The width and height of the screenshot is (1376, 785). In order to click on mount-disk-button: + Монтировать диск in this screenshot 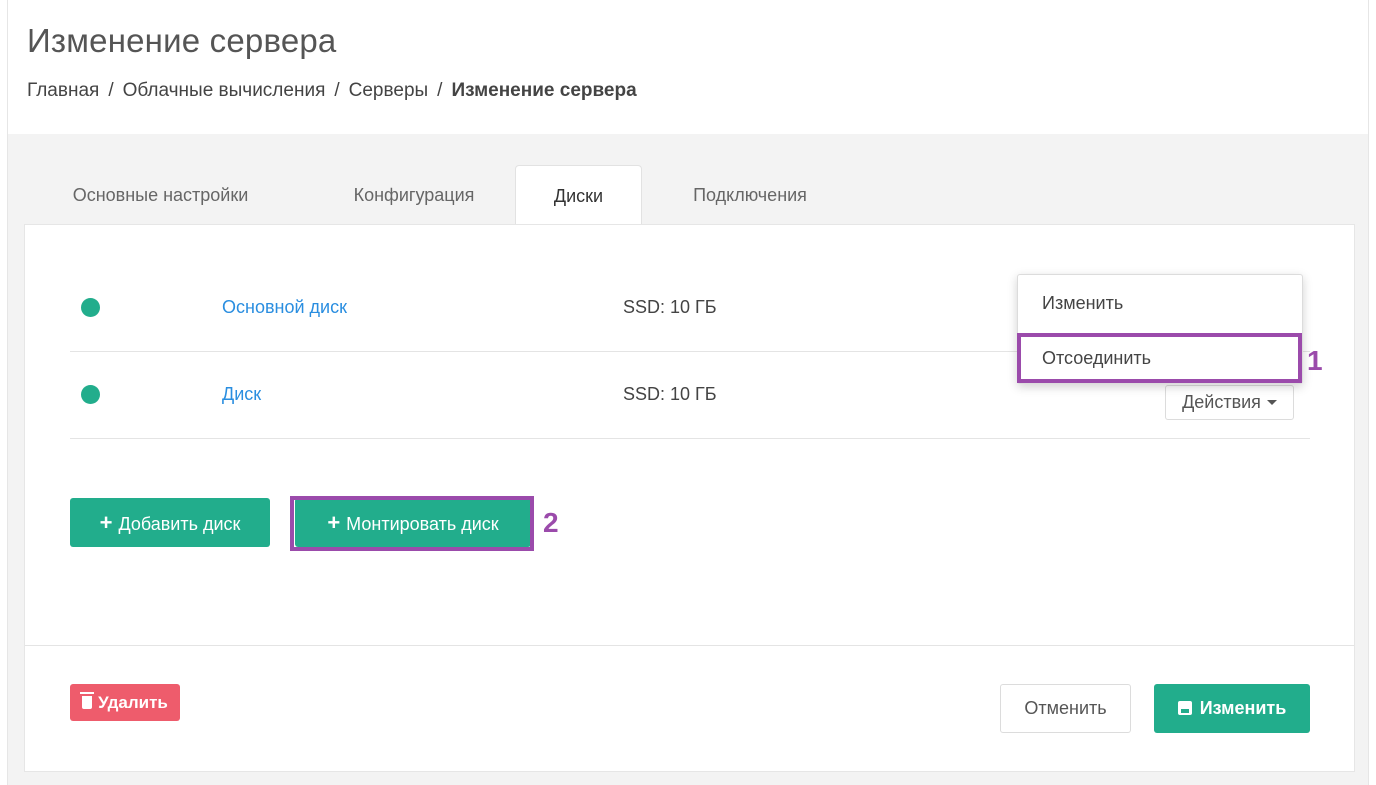, I will do `click(413, 522)`.